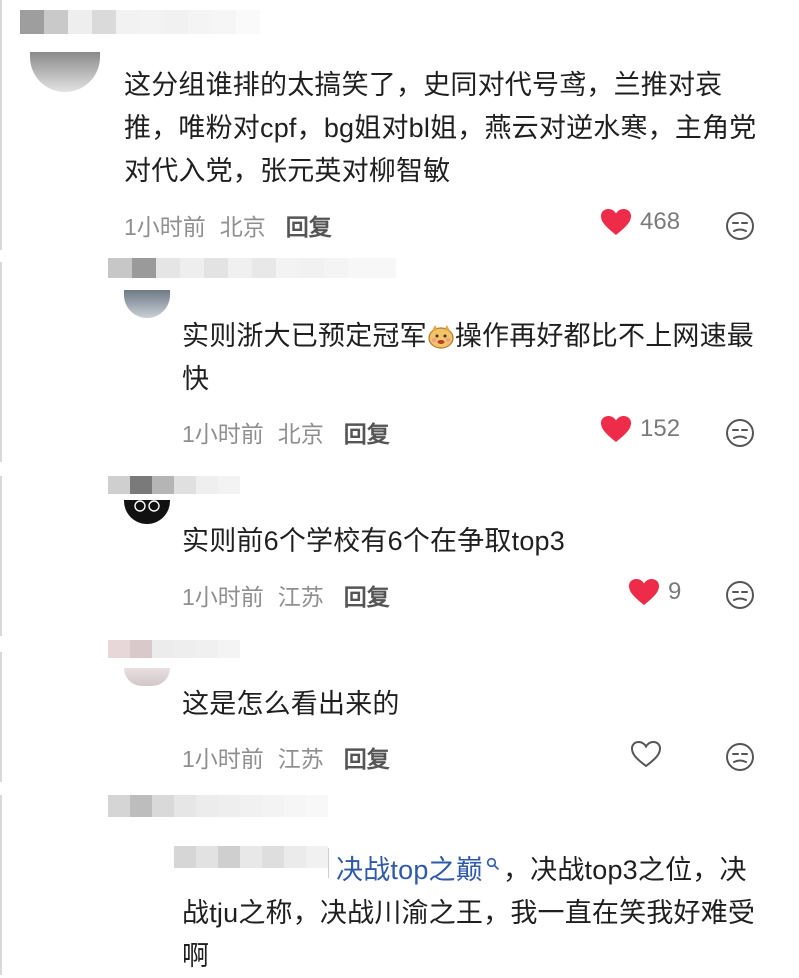 The width and height of the screenshot is (799, 978). Describe the element at coordinates (477, 358) in the screenshot. I see `comment-text: 实则浙大已预定冠军 操作再好都比不上网速最快` at that location.